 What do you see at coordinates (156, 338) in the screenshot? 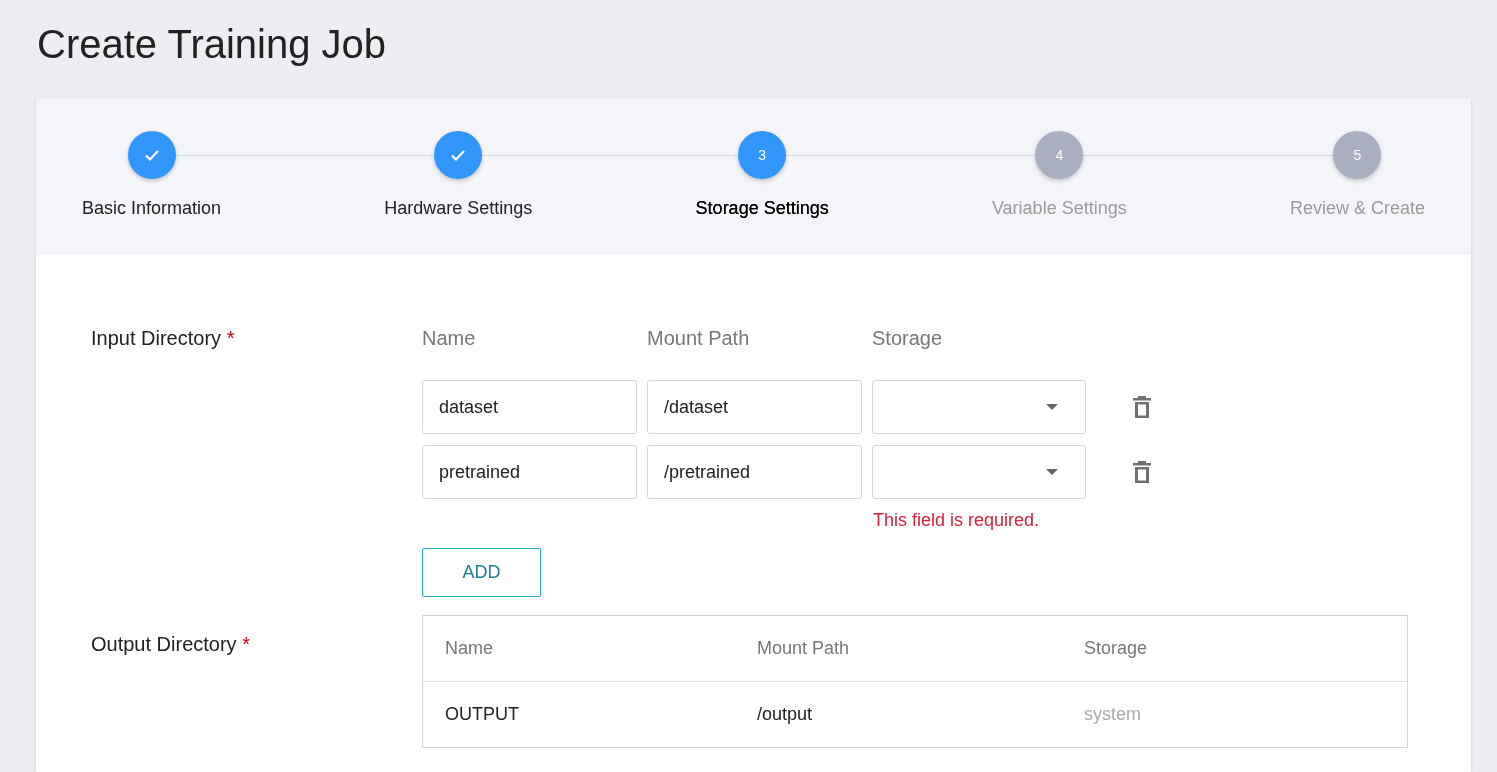
I see `field-label: Input Directory` at bounding box center [156, 338].